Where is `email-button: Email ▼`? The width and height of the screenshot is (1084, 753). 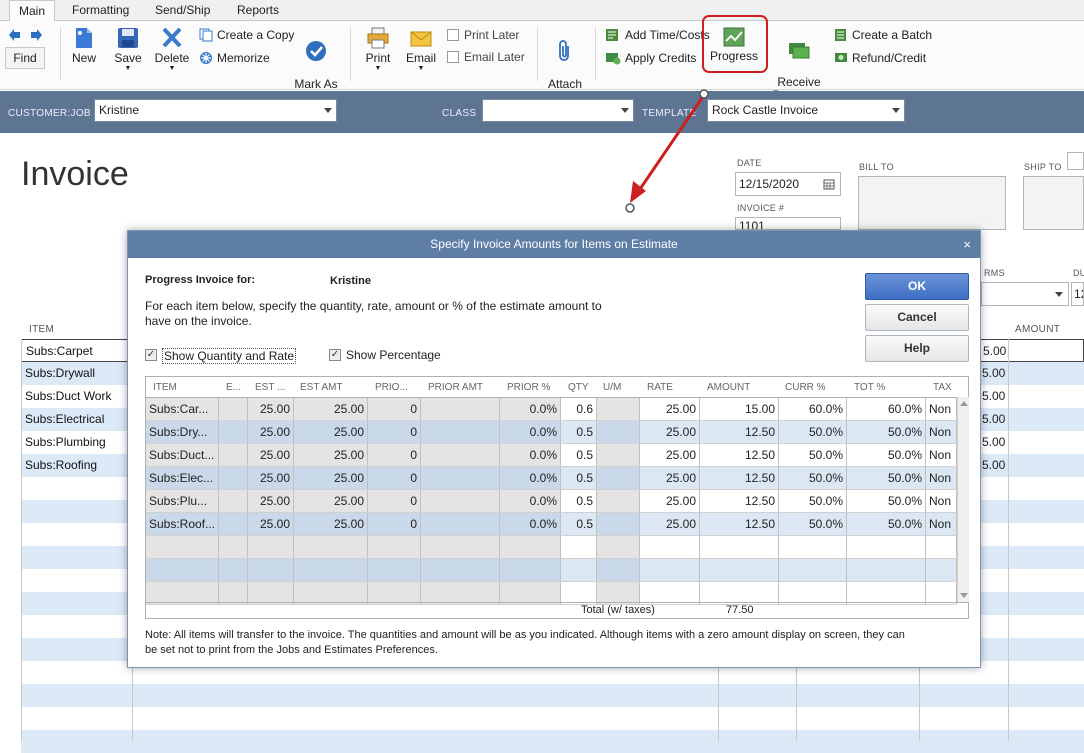 email-button: Email ▼ is located at coordinates (421, 50).